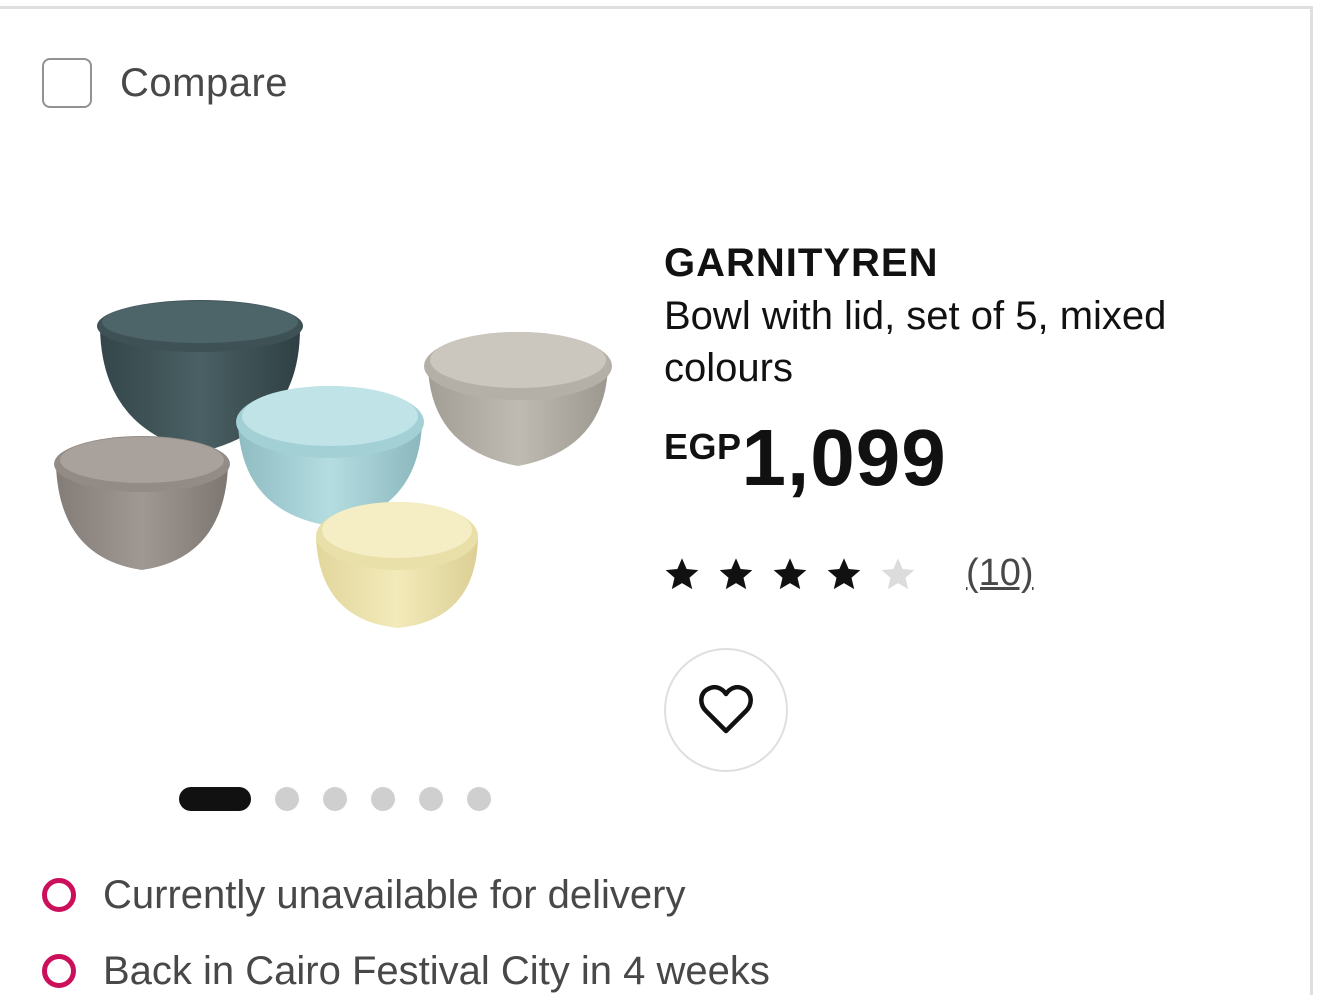  What do you see at coordinates (974, 263) in the screenshot?
I see `product-name: GARNITYREN` at bounding box center [974, 263].